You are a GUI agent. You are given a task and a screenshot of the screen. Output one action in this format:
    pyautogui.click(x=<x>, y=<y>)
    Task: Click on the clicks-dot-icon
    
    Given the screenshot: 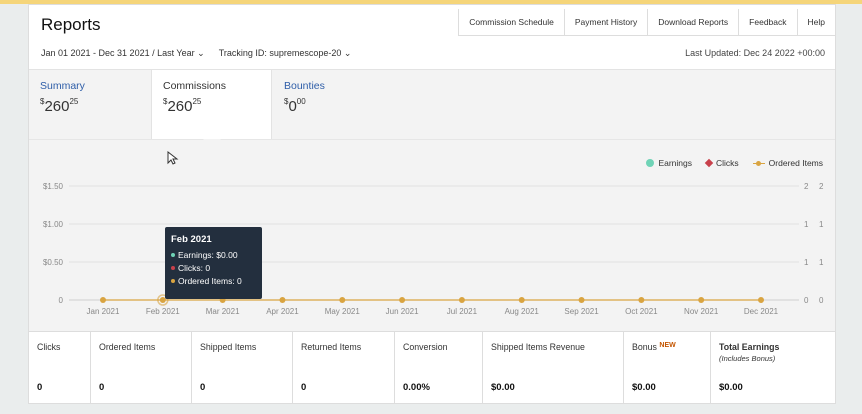 What is the action you would take?
    pyautogui.click(x=173, y=268)
    